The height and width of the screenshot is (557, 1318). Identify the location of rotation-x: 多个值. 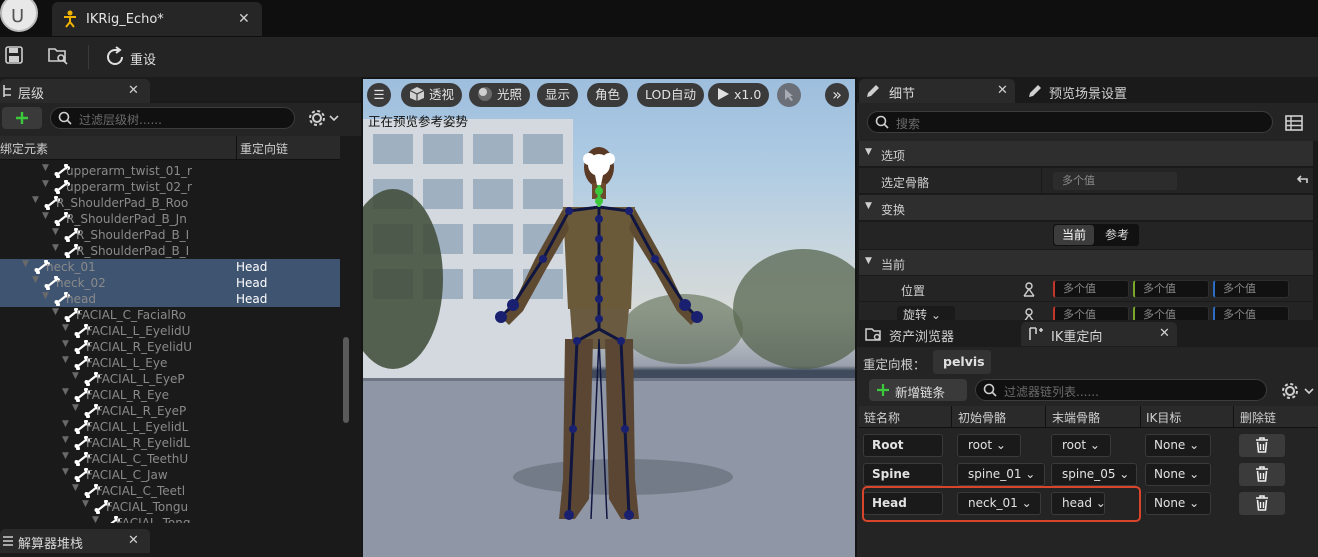
(1091, 313).